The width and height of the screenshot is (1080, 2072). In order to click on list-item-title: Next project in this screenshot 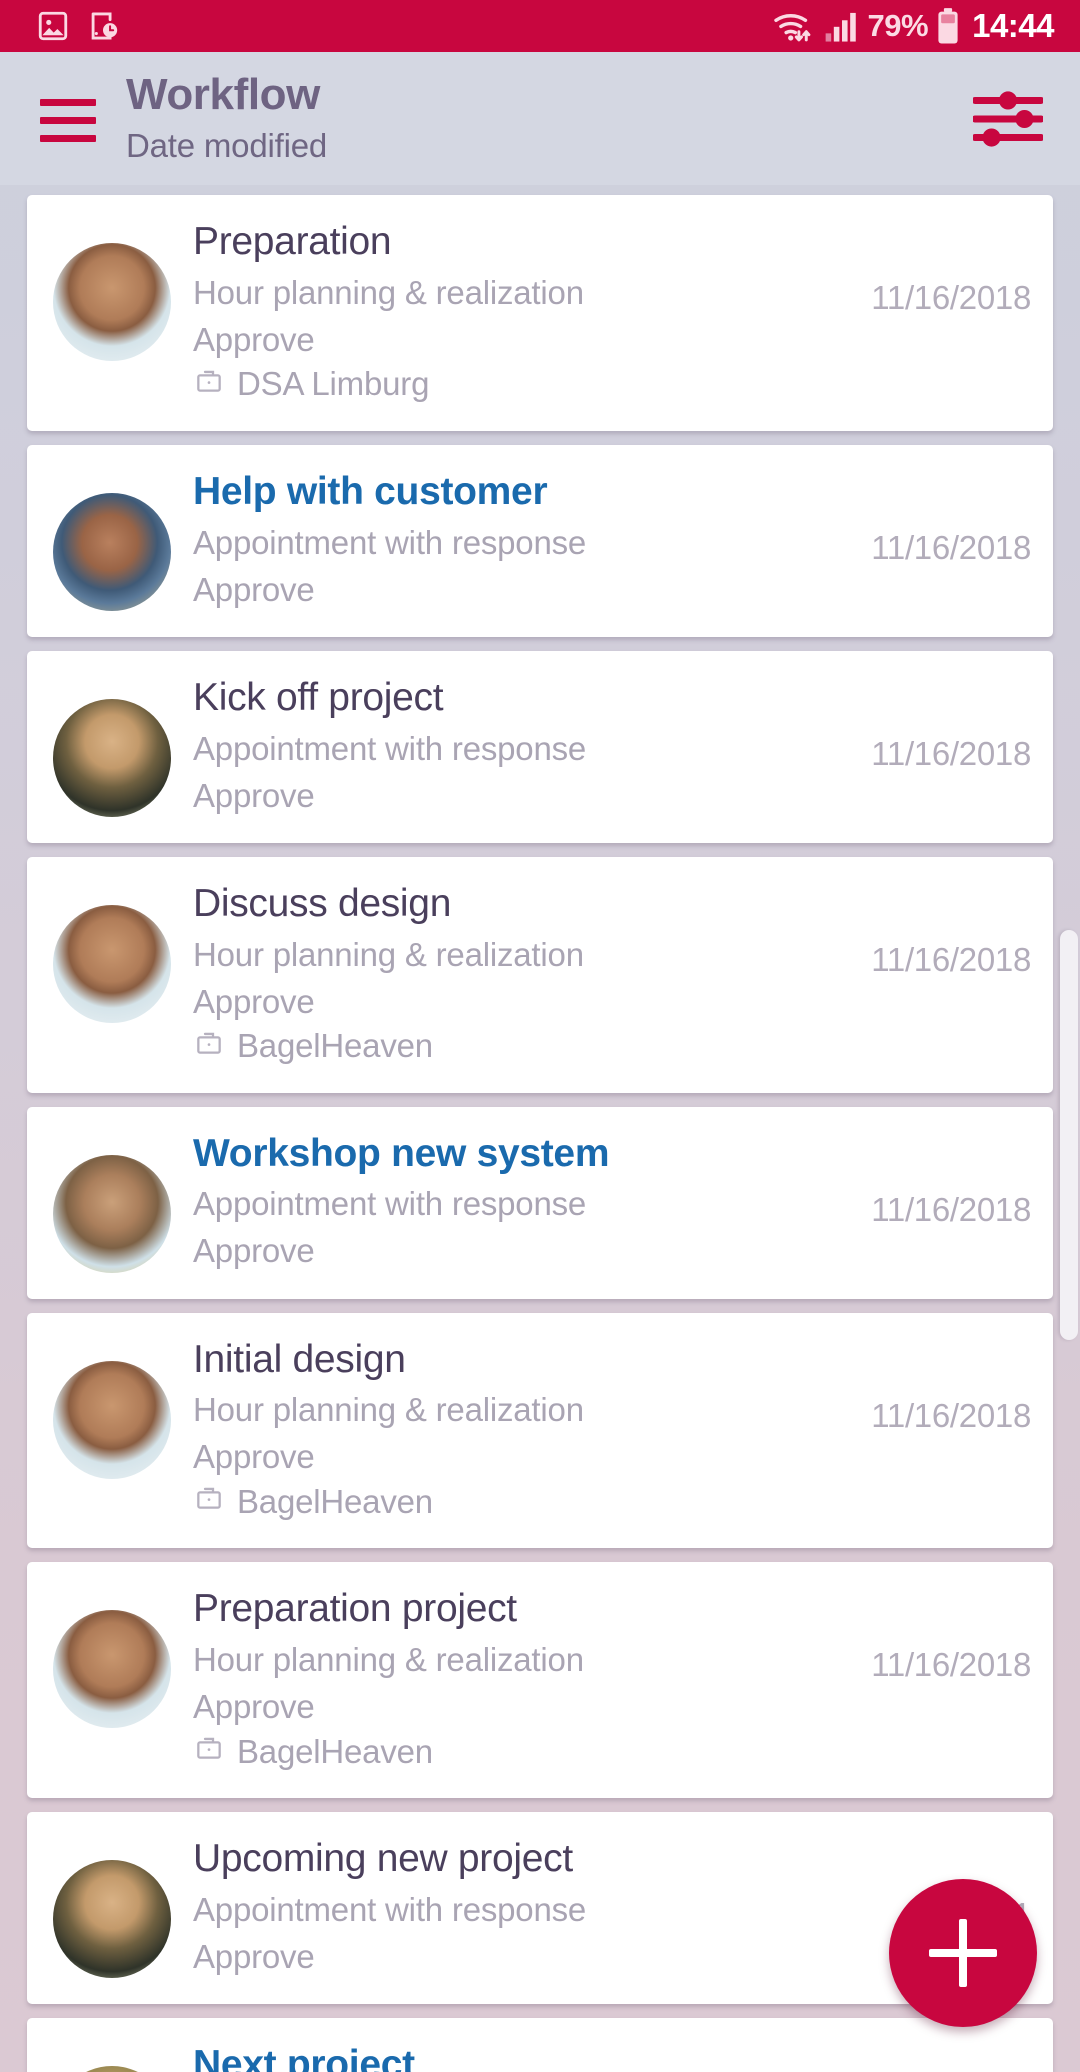, I will do `click(304, 2058)`.